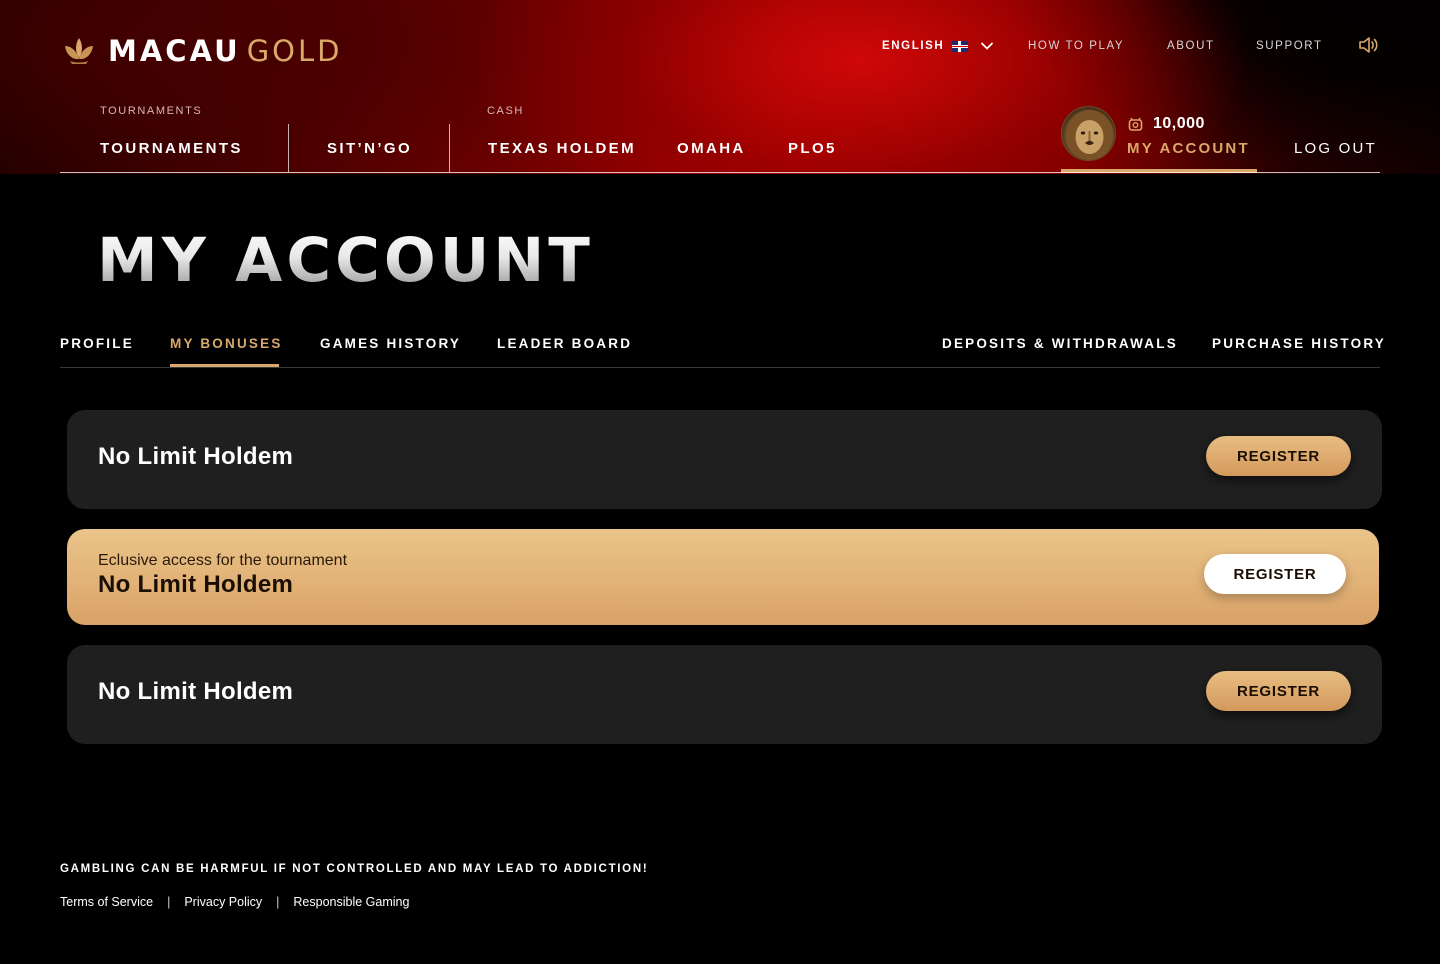  I want to click on tab-deposits-withdrawals: DEPOSITS & WITHDRAWALS, so click(1060, 343).